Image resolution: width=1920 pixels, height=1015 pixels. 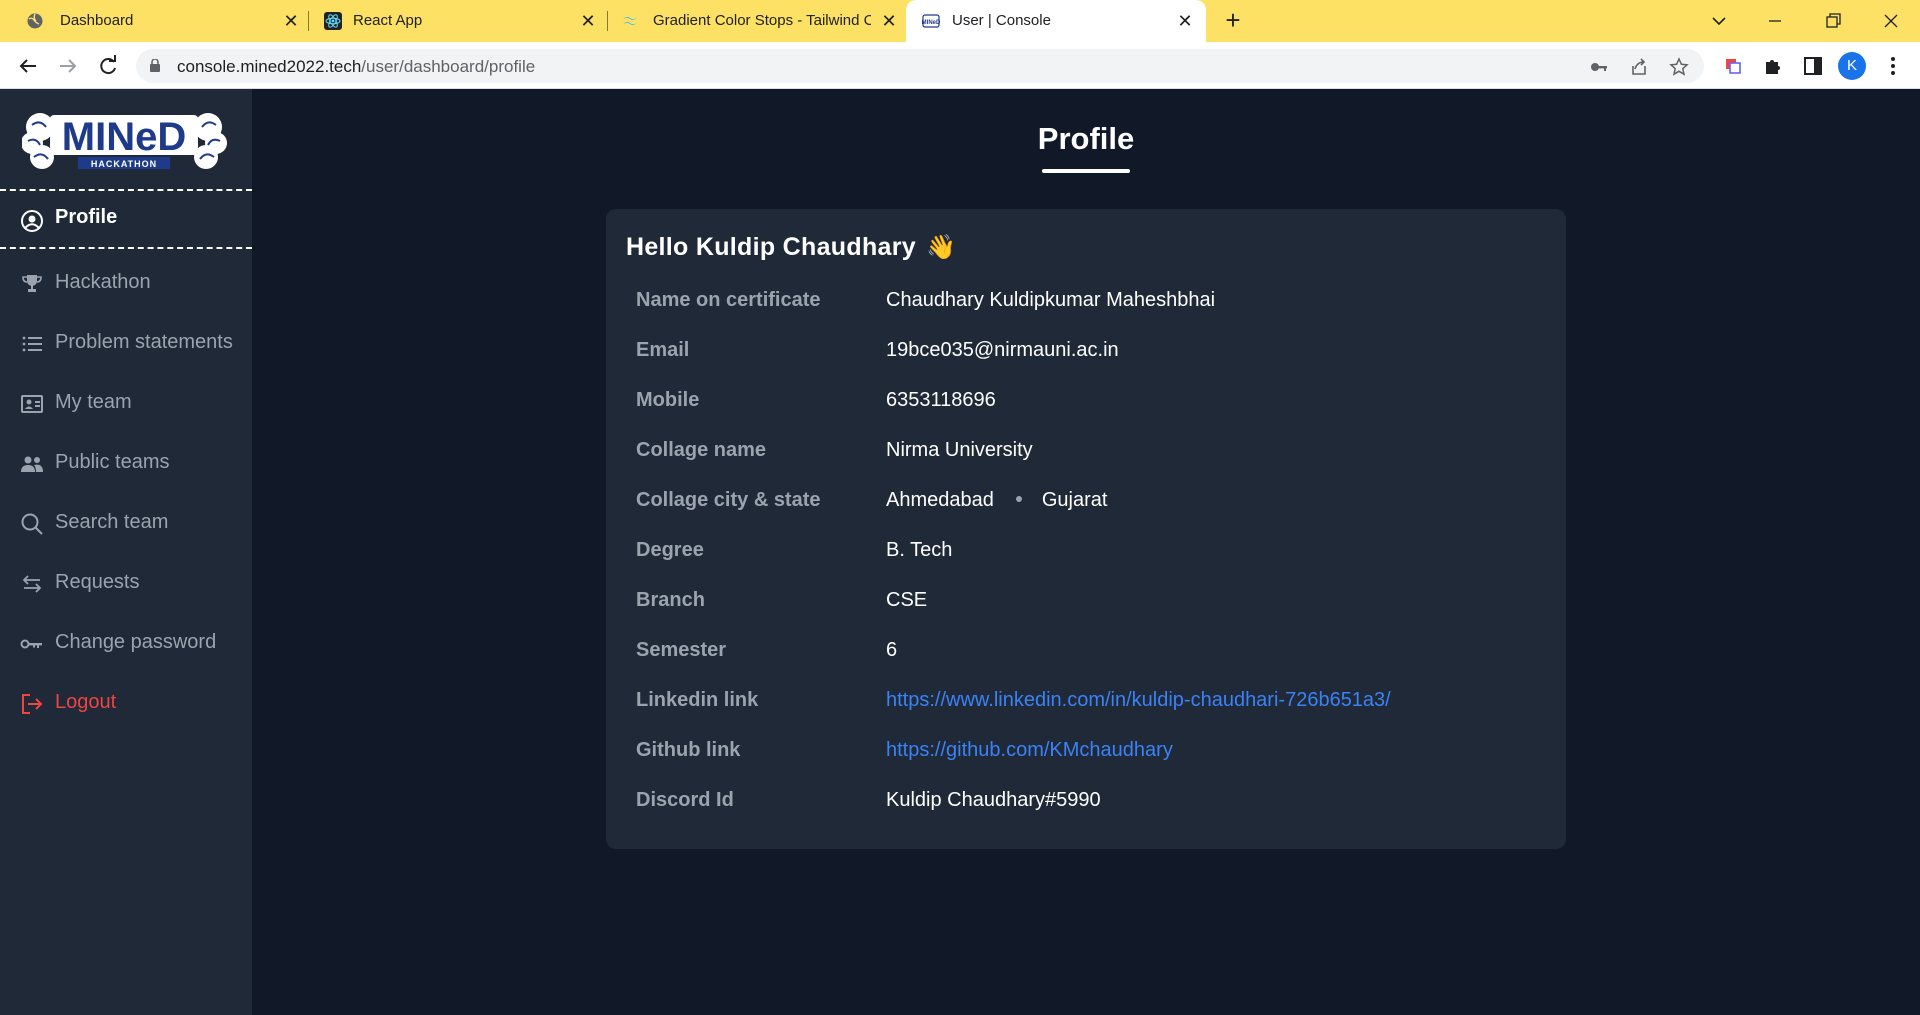 What do you see at coordinates (940, 500) in the screenshot?
I see `city-value: Ahmedabad` at bounding box center [940, 500].